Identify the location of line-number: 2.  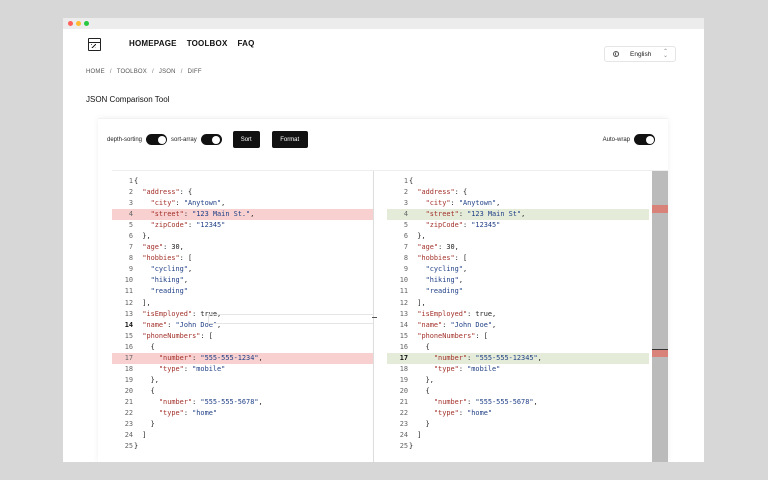
(405, 192).